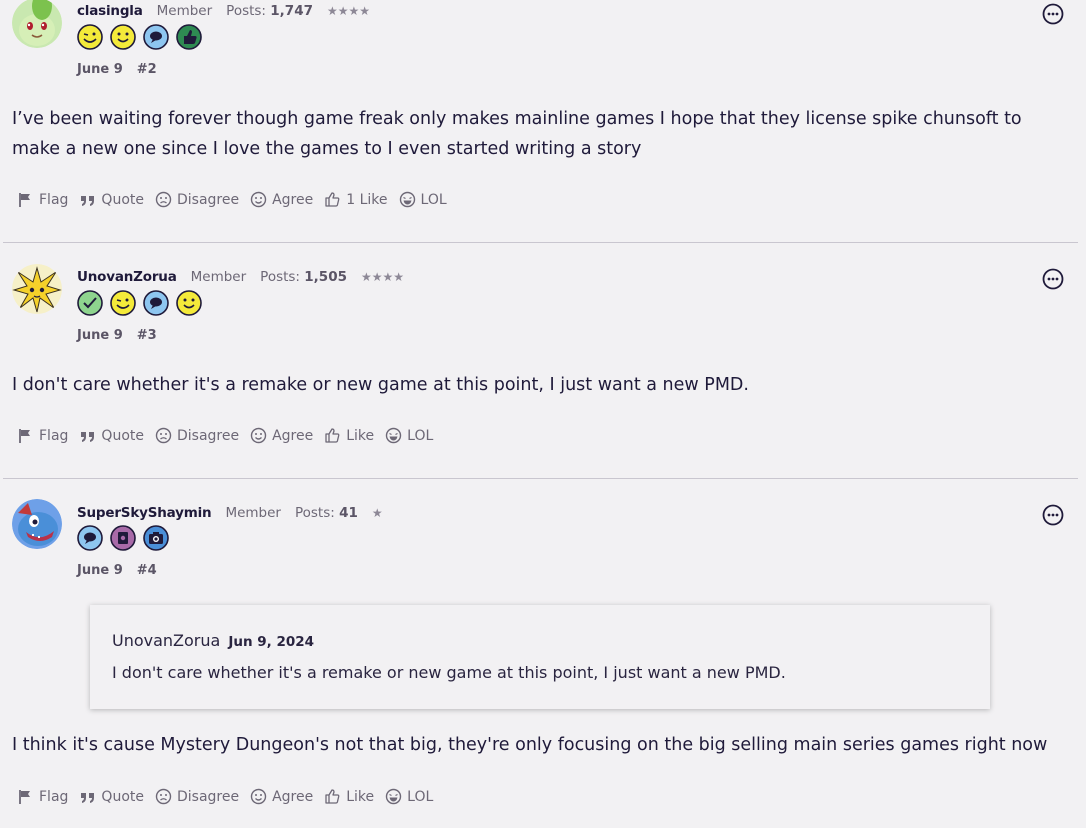  Describe the element at coordinates (271, 642) in the screenshot. I see `quote-date: Jun 9, 2024` at that location.